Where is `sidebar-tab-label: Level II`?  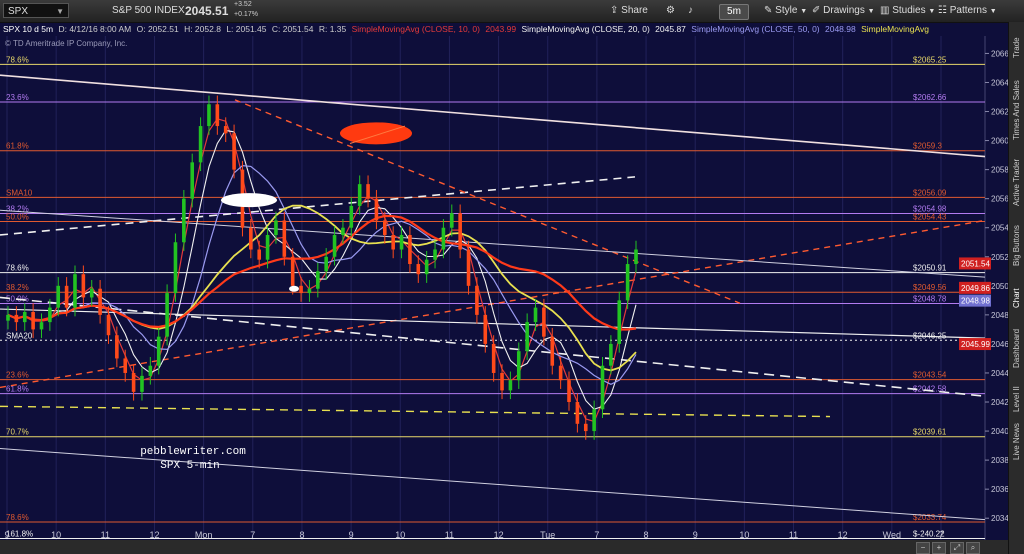
sidebar-tab-label: Level II is located at coordinates (1016, 399).